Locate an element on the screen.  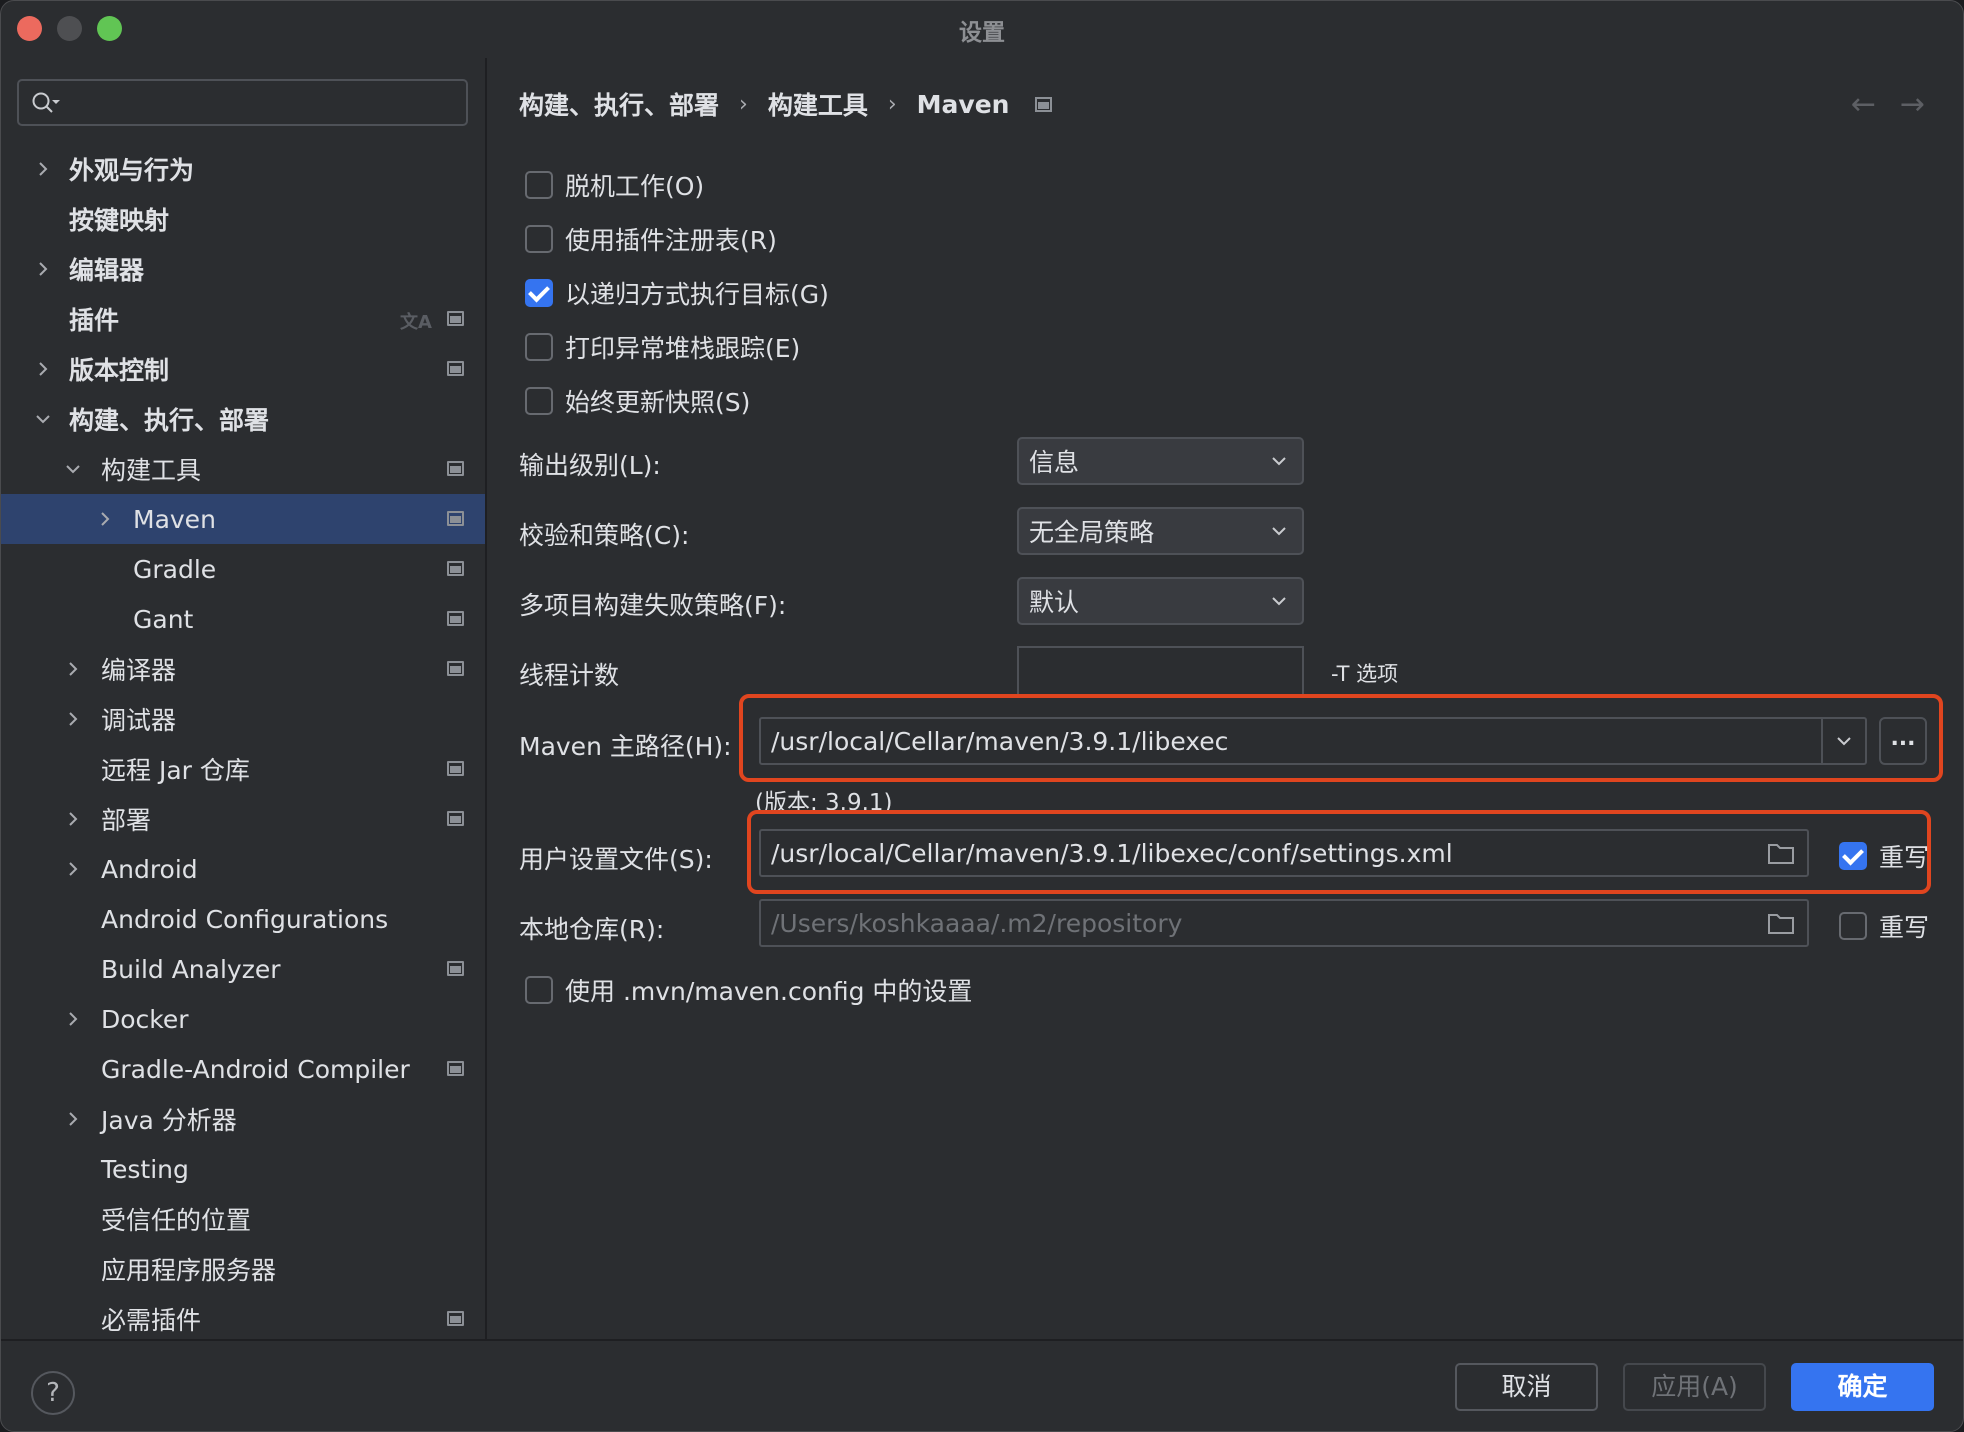
user-settings-override: 重写 is located at coordinates (1884, 856).